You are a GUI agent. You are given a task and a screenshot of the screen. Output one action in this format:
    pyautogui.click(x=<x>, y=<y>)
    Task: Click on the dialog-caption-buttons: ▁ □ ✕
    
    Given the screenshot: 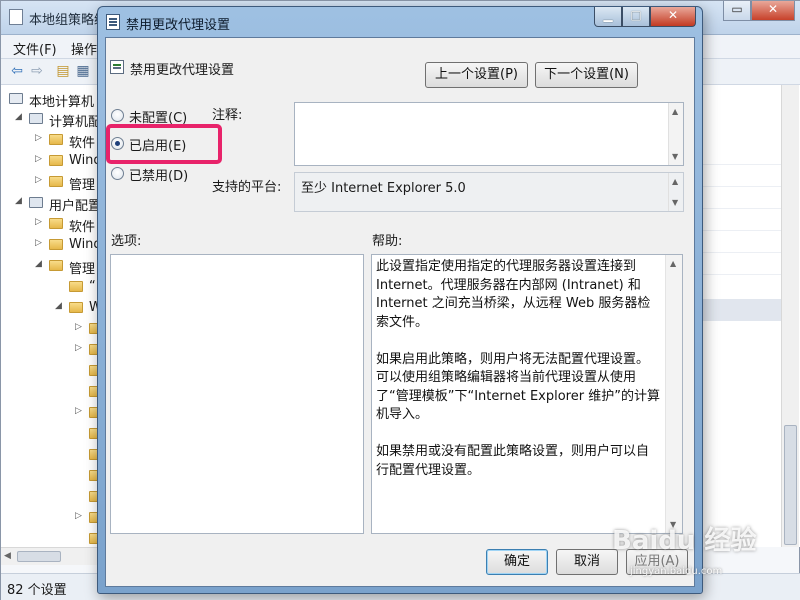 What is the action you would take?
    pyautogui.click(x=645, y=17)
    